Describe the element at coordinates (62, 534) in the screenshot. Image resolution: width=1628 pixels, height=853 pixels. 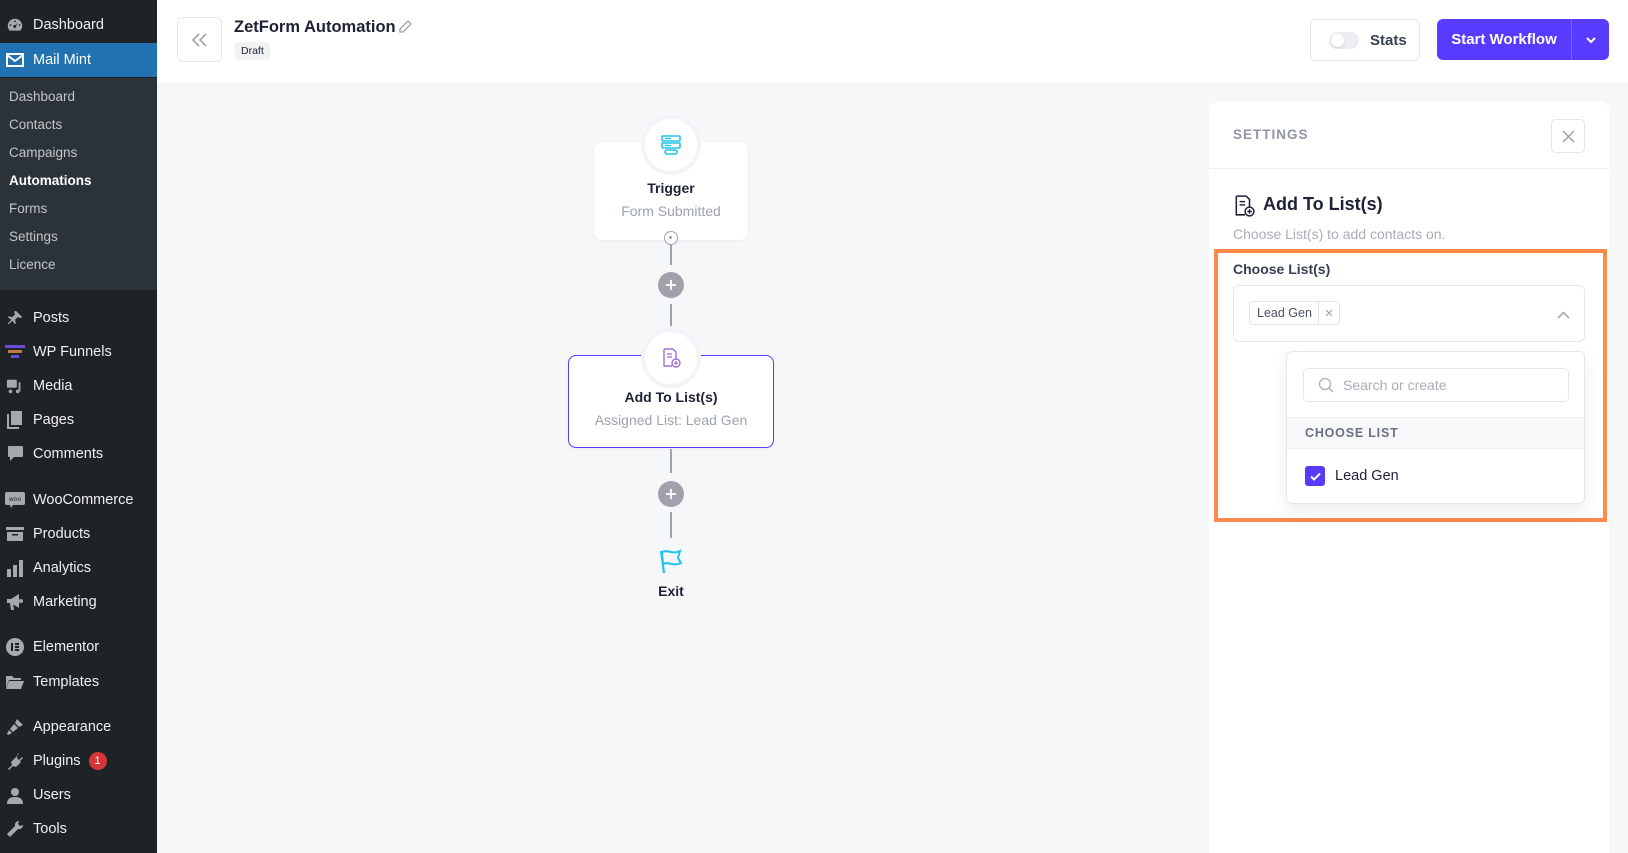
I see `sidebar-item-label: Products` at that location.